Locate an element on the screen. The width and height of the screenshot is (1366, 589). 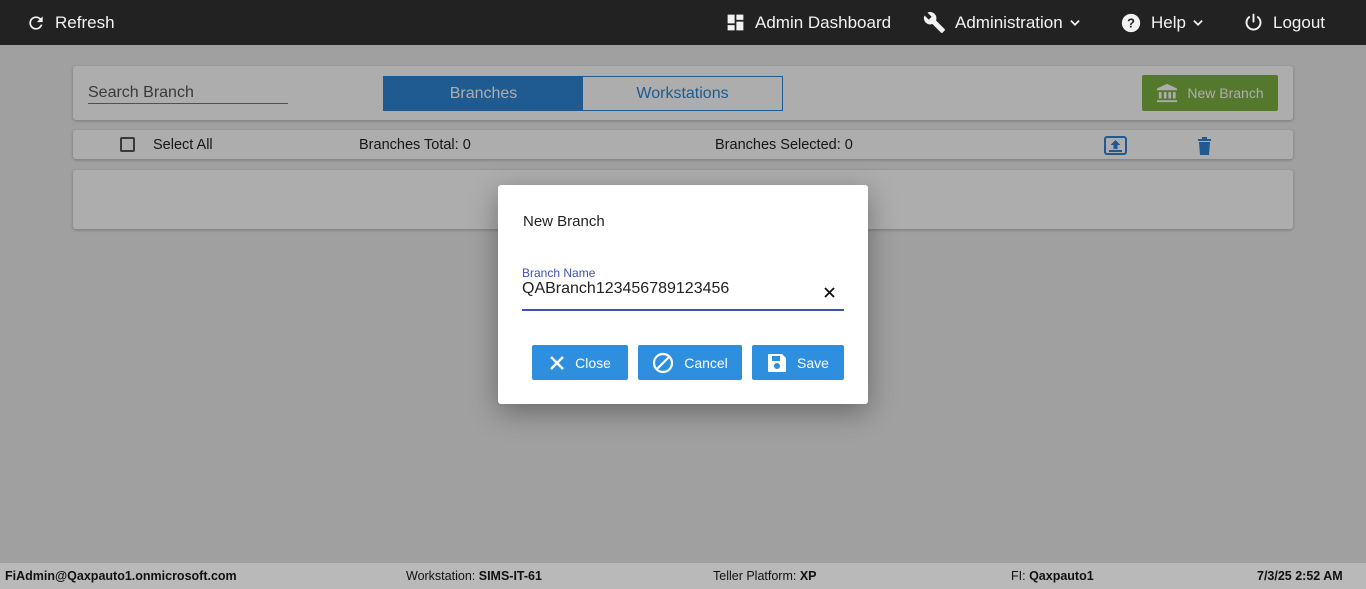
footer-teller-platform: Teller Platform: XP is located at coordinates (765, 576).